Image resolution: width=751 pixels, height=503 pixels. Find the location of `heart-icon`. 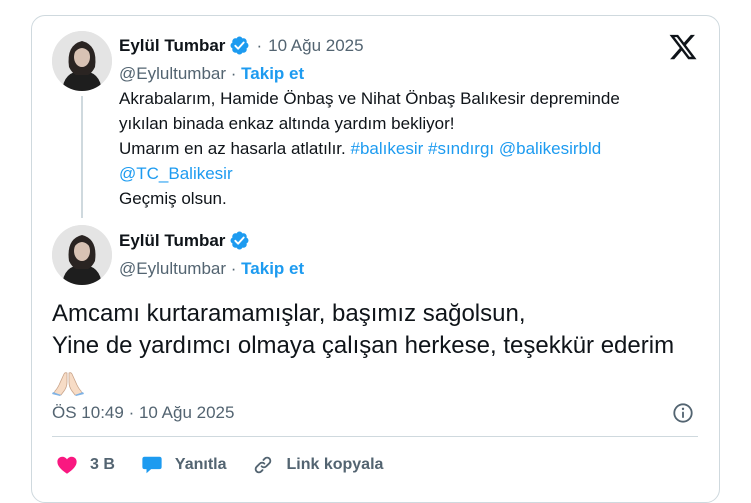

heart-icon is located at coordinates (67, 465).